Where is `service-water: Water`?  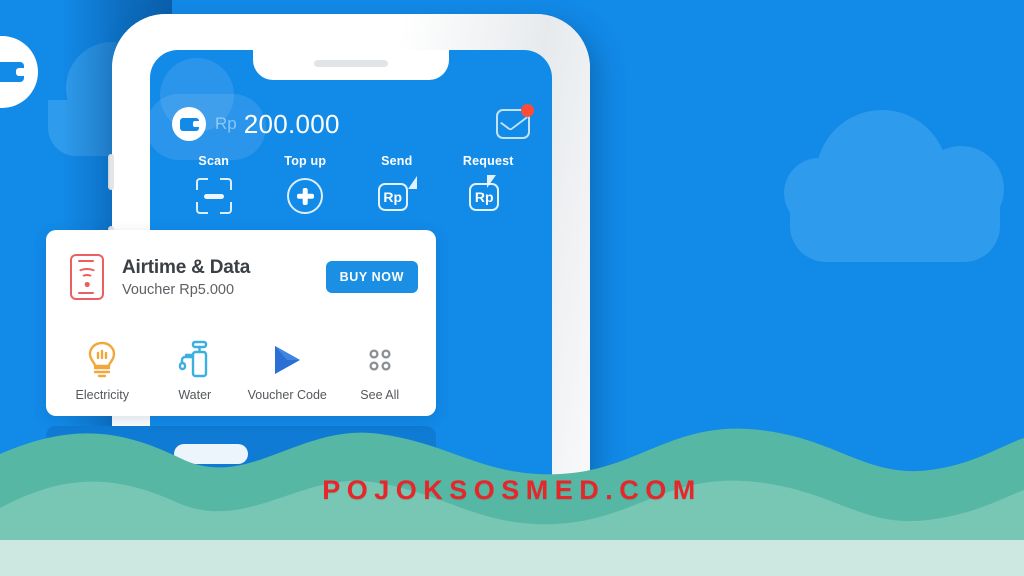
service-water: Water is located at coordinates (195, 370).